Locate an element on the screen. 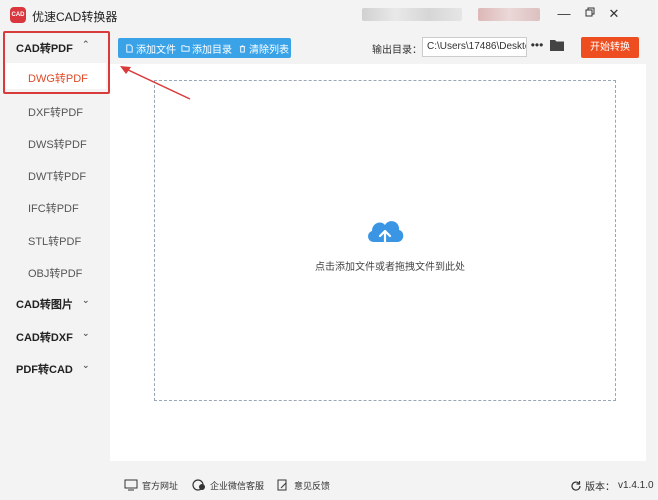 The image size is (658, 500). sidebar-item-label: DWG转PDF is located at coordinates (58, 79).